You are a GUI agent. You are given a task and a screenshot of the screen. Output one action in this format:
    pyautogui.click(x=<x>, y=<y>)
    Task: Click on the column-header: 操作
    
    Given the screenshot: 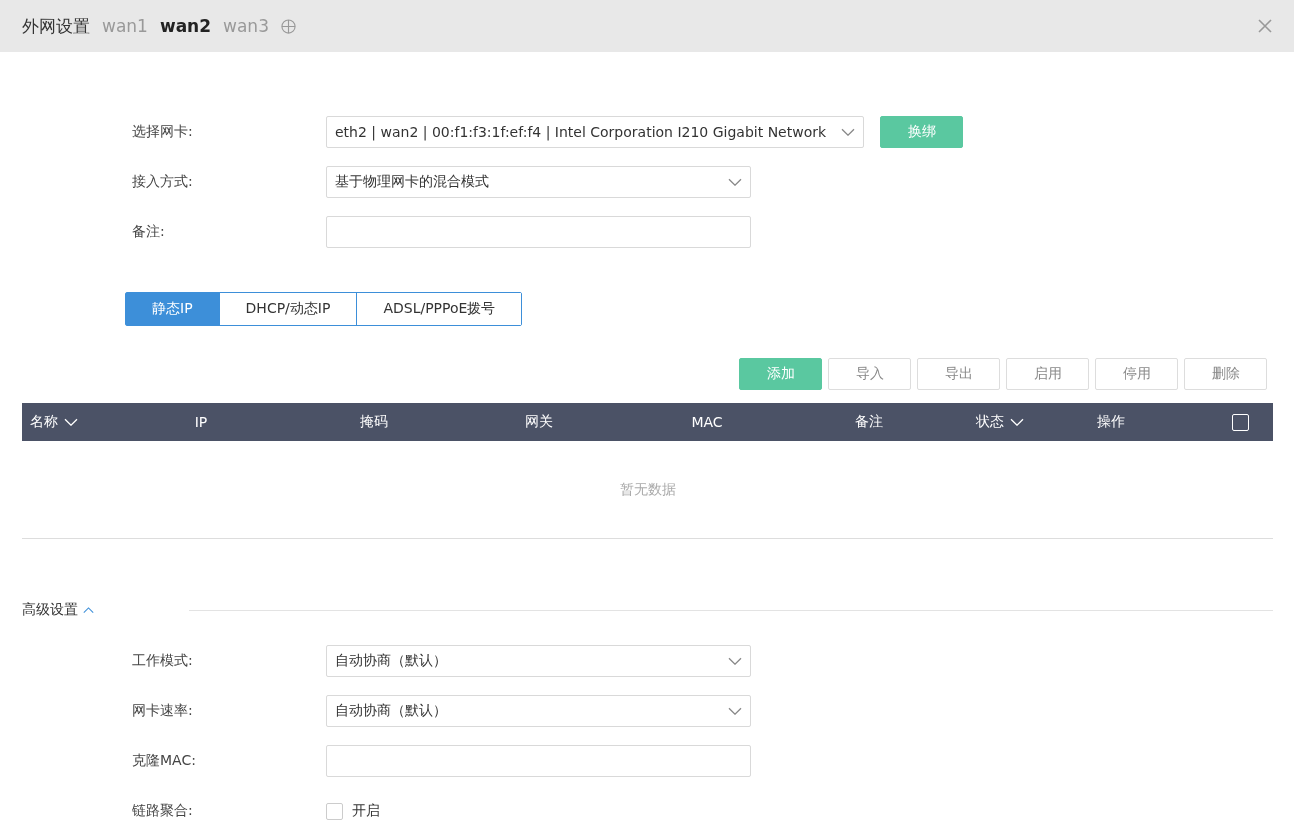 What is the action you would take?
    pyautogui.click(x=1111, y=422)
    